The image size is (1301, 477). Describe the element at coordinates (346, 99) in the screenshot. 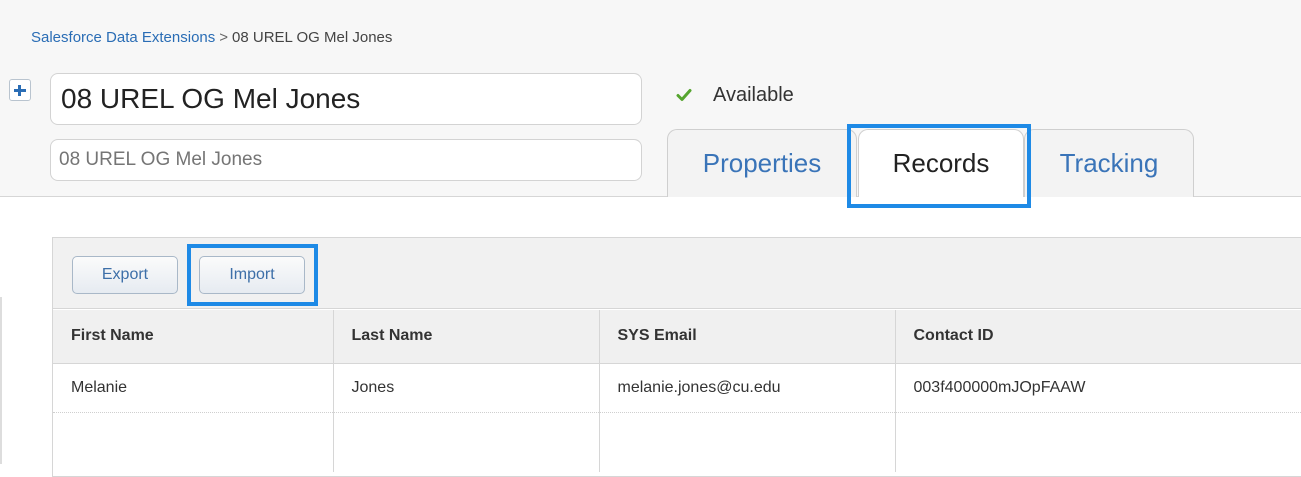

I see `name-input` at that location.